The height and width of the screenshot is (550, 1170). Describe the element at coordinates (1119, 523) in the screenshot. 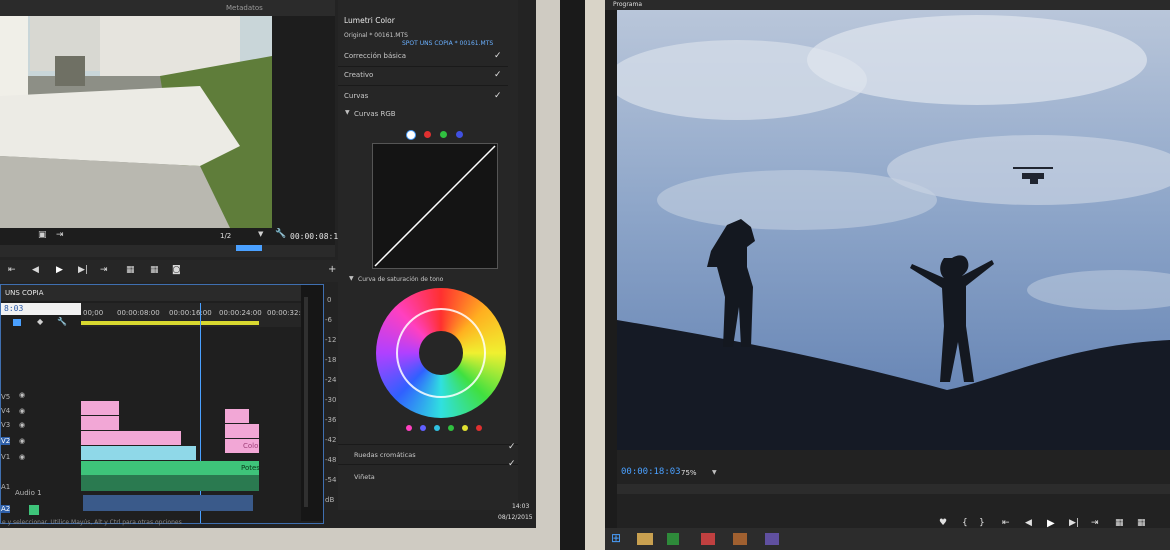

I see `lift-icon: ▦` at that location.